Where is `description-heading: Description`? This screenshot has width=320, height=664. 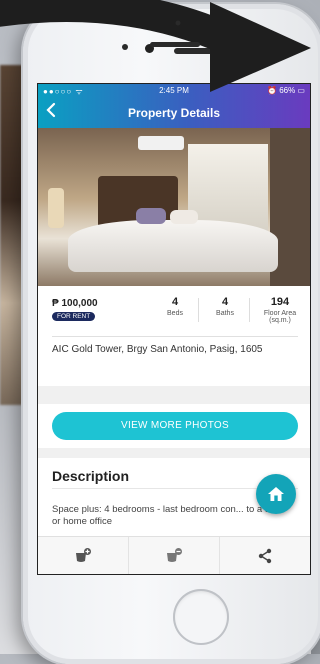 description-heading: Description is located at coordinates (91, 476).